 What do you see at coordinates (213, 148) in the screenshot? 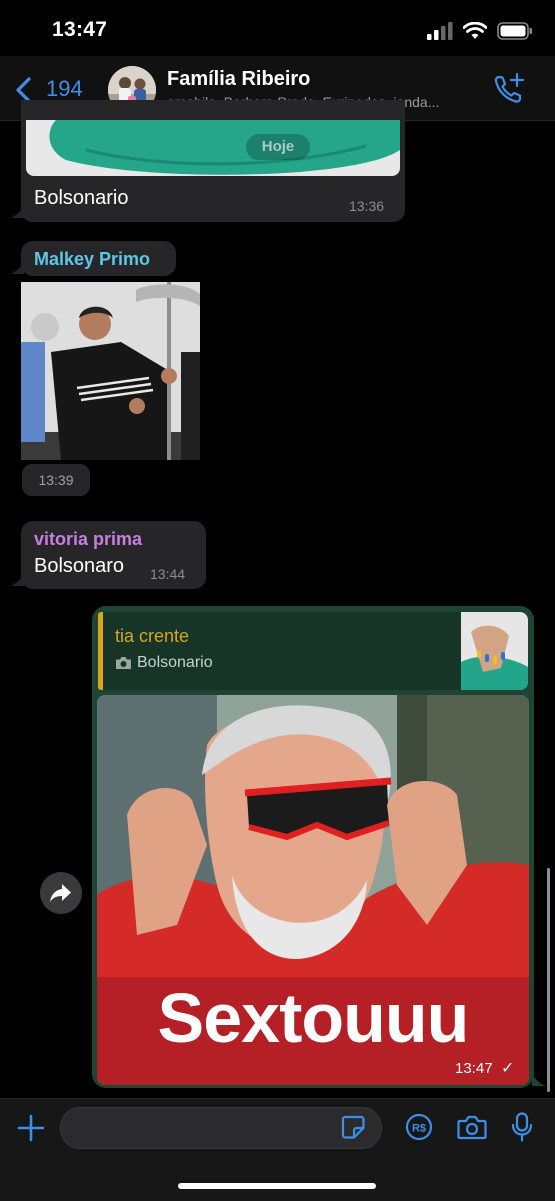
I see `message-image` at bounding box center [213, 148].